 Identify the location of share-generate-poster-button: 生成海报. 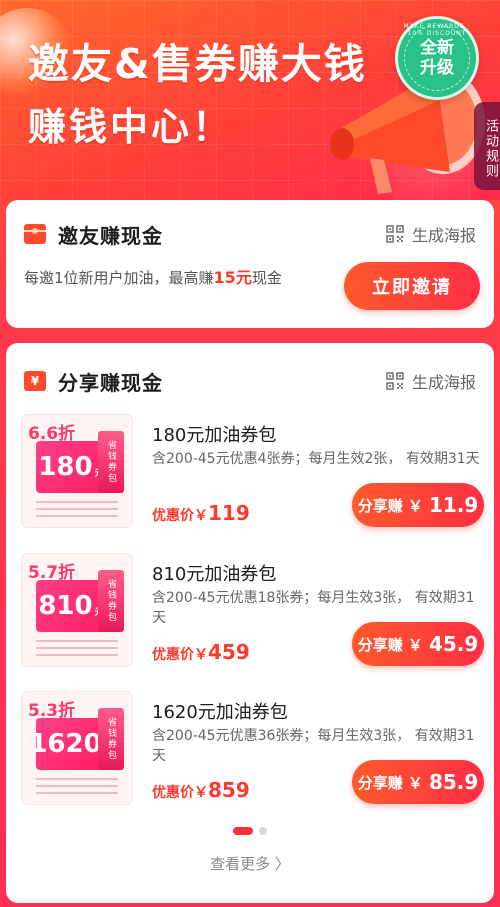
(431, 381).